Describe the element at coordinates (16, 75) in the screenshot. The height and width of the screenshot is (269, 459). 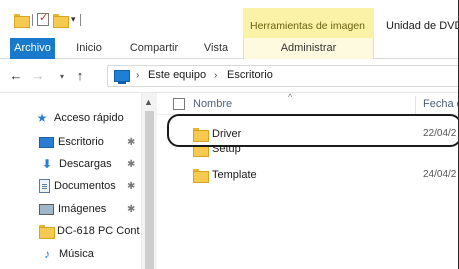
I see `back-arrow-icon: ←` at that location.